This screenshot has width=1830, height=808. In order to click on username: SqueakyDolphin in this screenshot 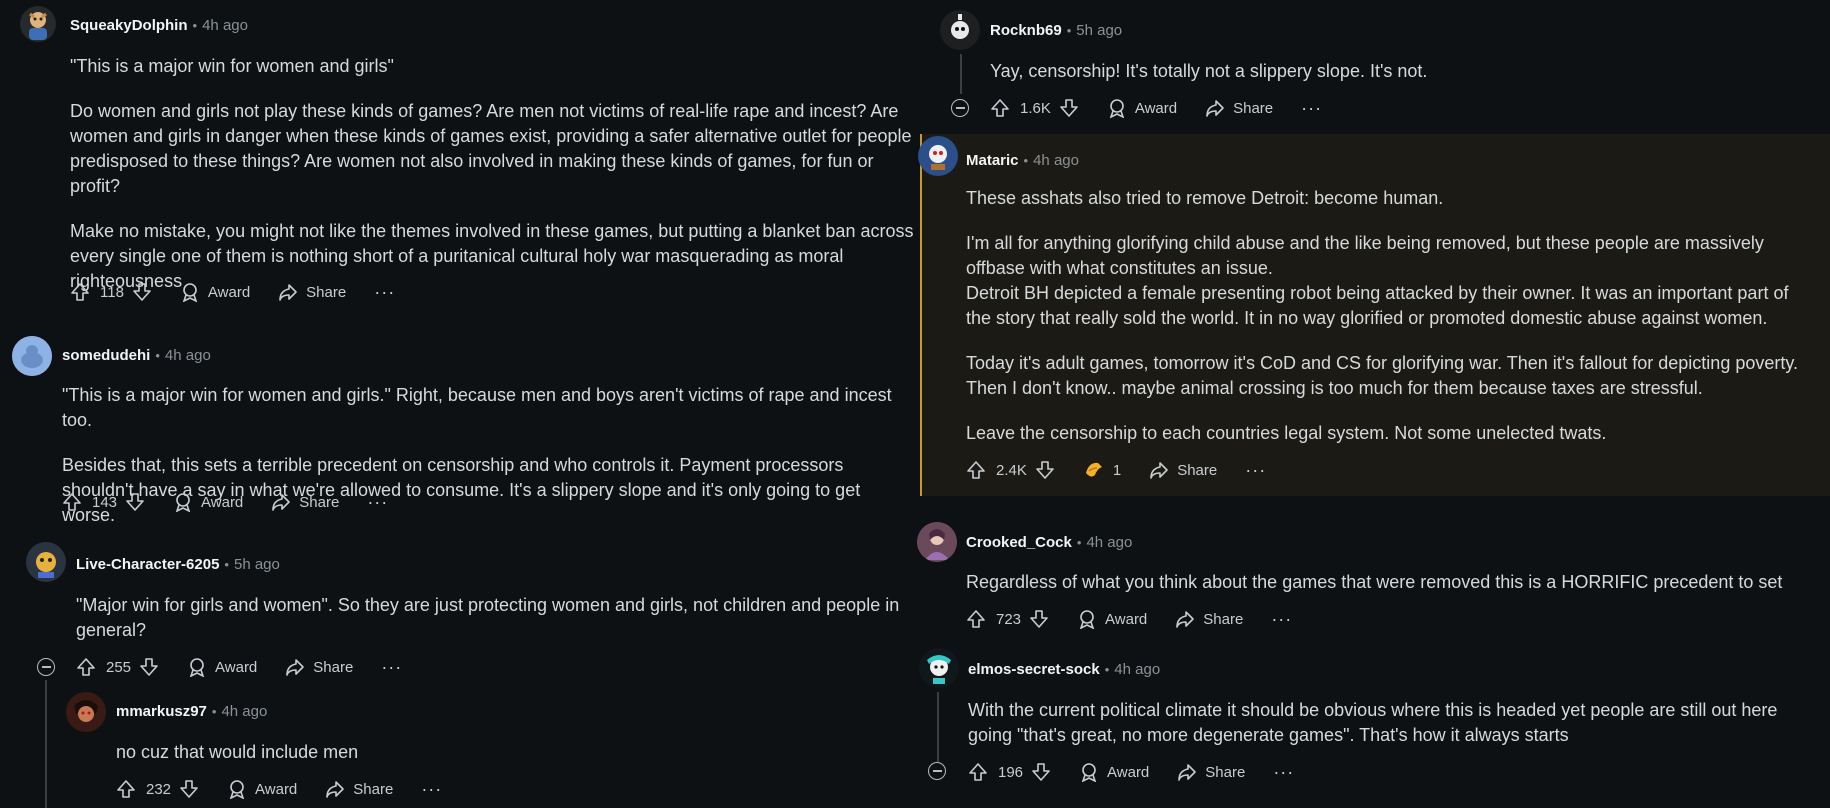, I will do `click(129, 25)`.